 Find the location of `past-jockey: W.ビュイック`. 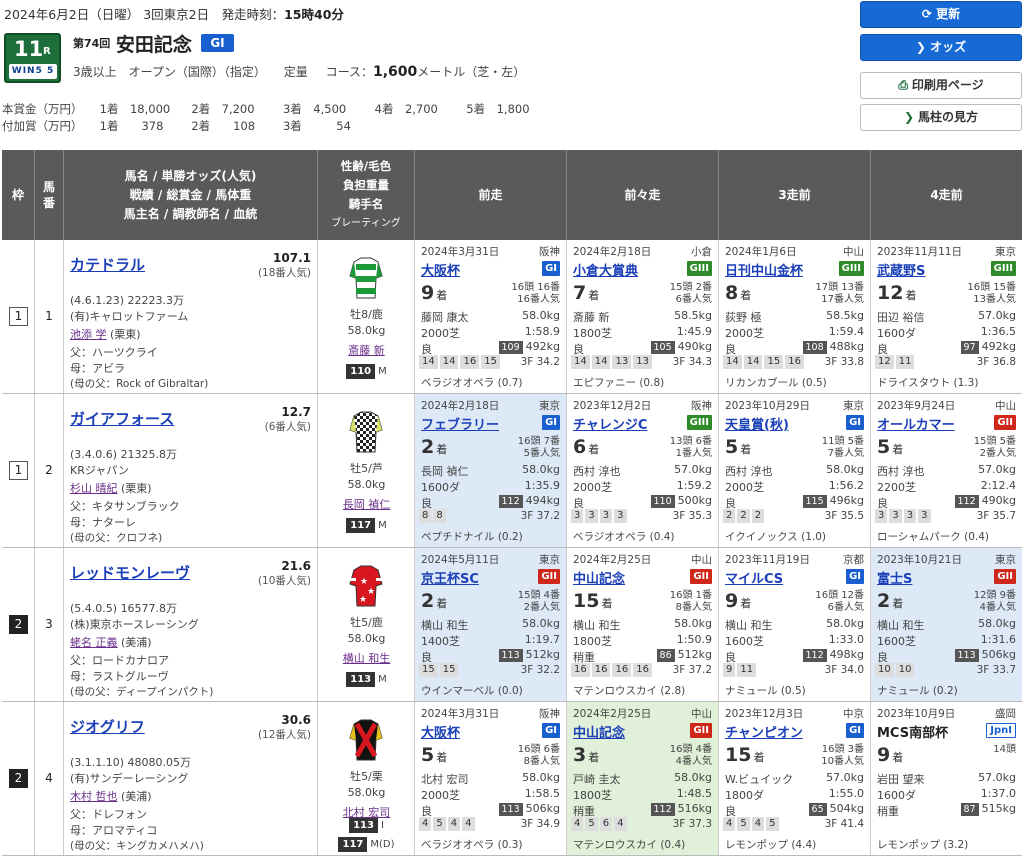

past-jockey: W.ビュイック is located at coordinates (759, 779).